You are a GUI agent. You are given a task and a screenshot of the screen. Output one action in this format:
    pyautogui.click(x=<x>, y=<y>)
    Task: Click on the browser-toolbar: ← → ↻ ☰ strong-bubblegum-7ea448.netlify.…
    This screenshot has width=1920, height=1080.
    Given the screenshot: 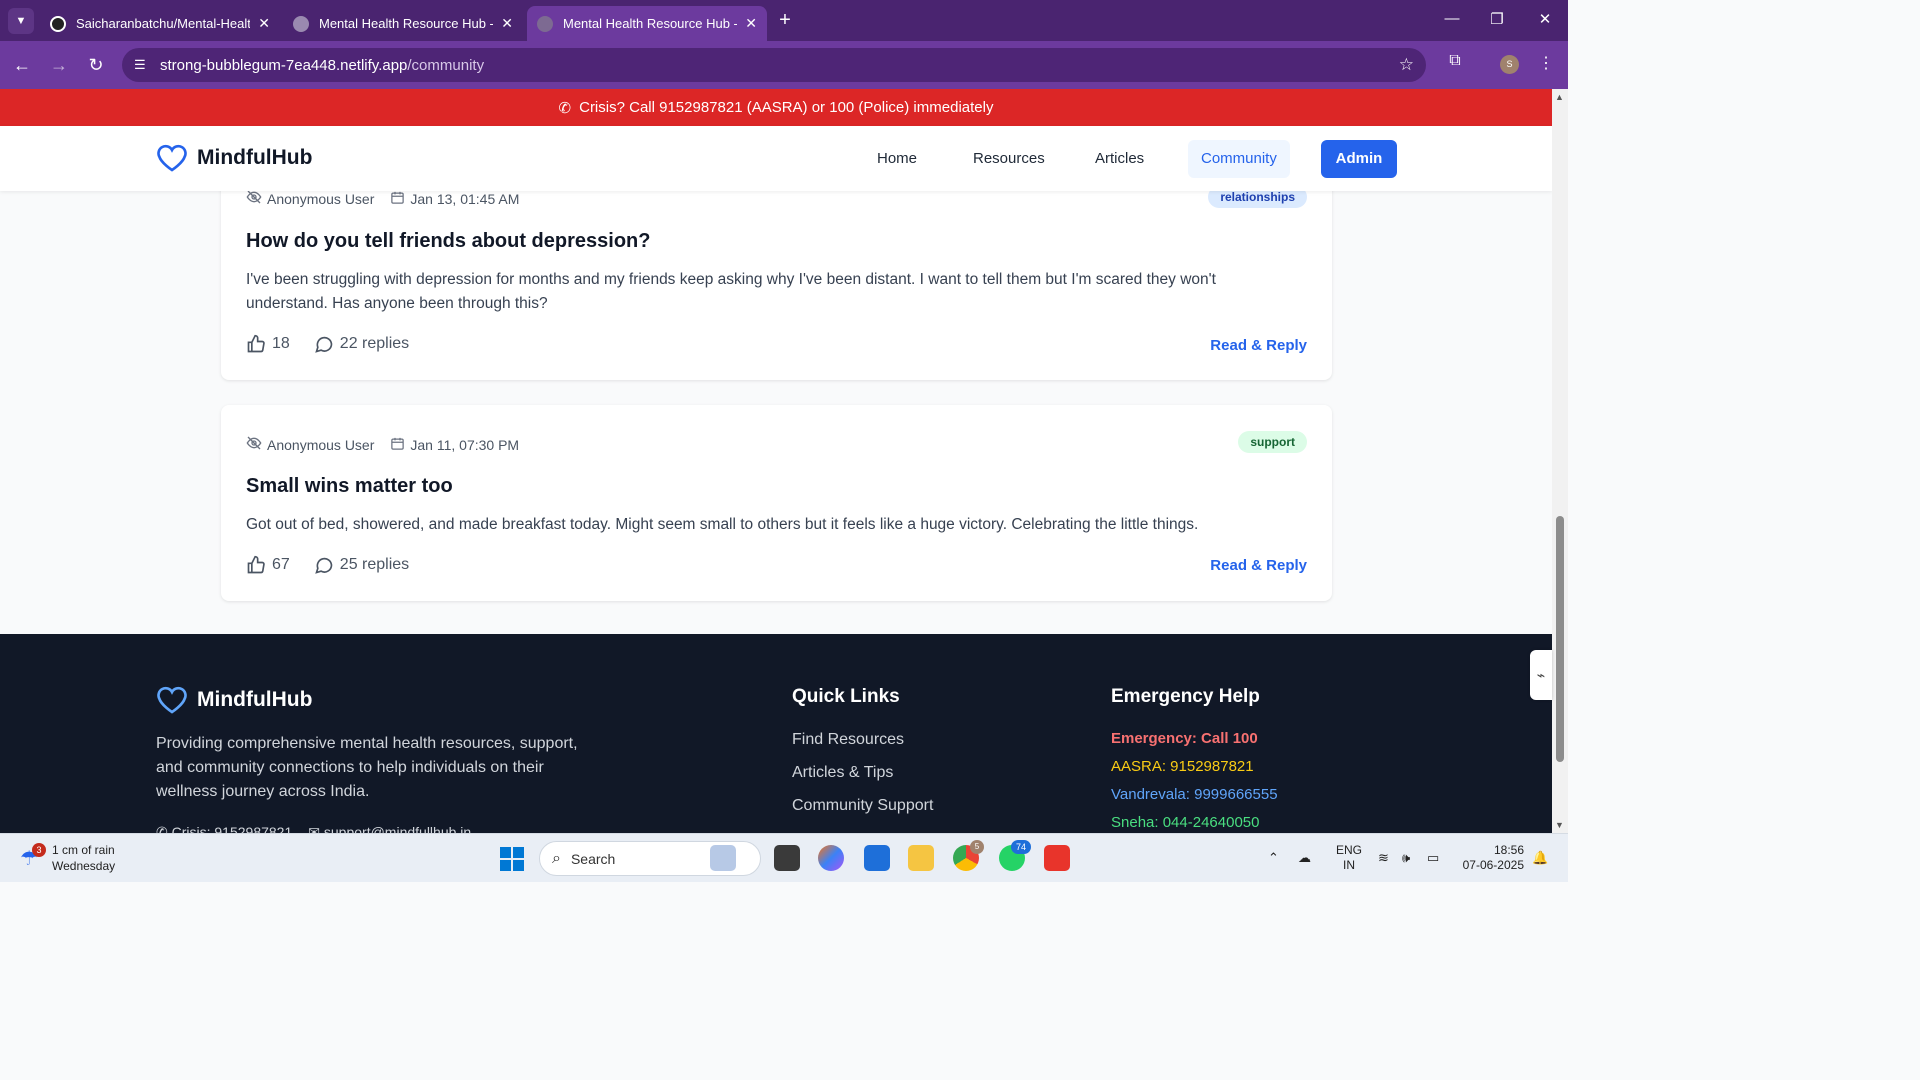 What is the action you would take?
    pyautogui.click(x=784, y=65)
    